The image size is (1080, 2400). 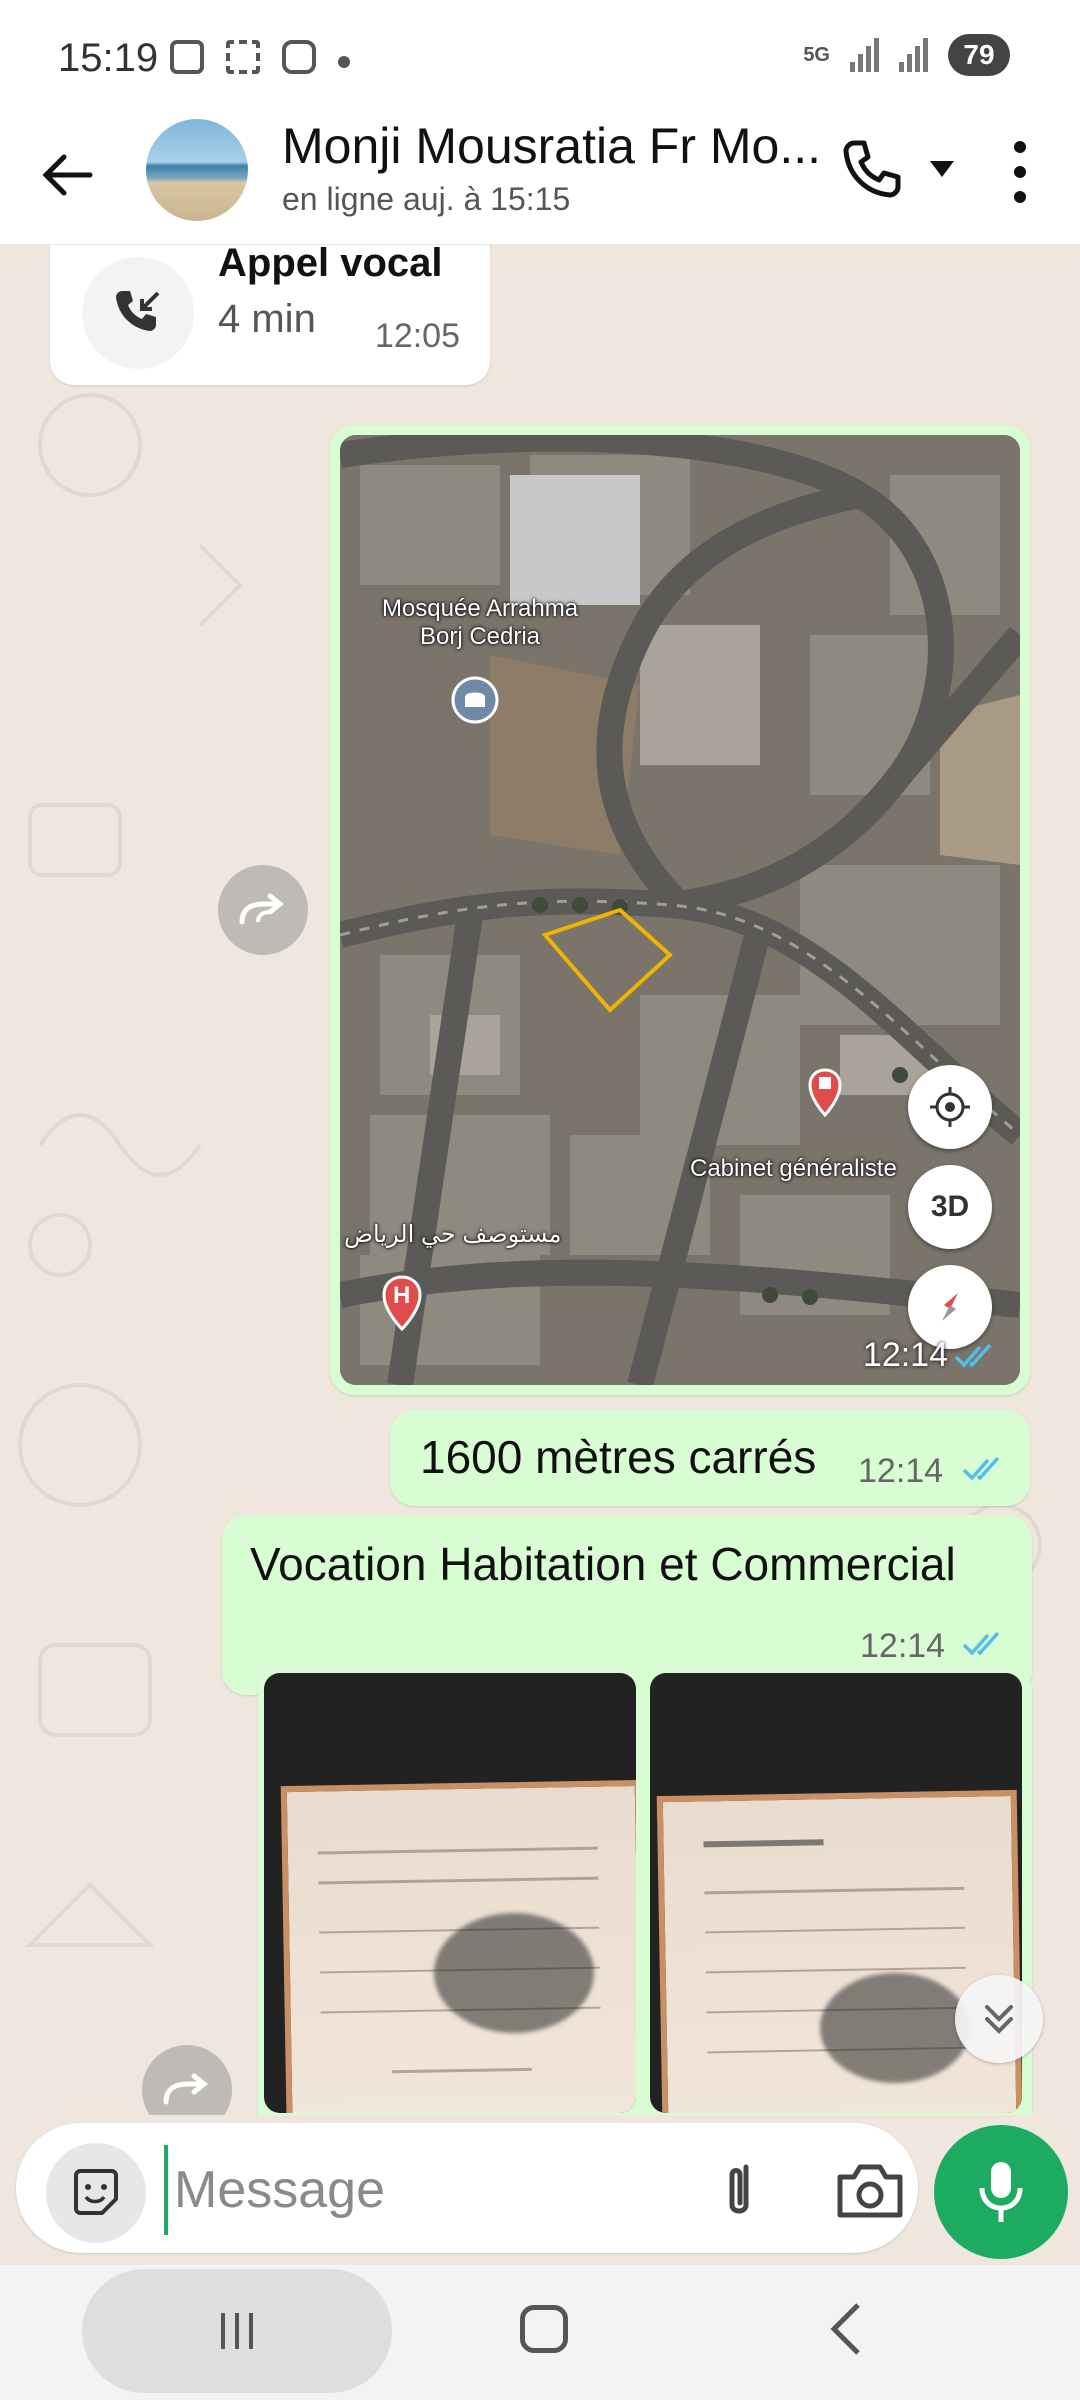 I want to click on my-location-button, so click(x=950, y=1107).